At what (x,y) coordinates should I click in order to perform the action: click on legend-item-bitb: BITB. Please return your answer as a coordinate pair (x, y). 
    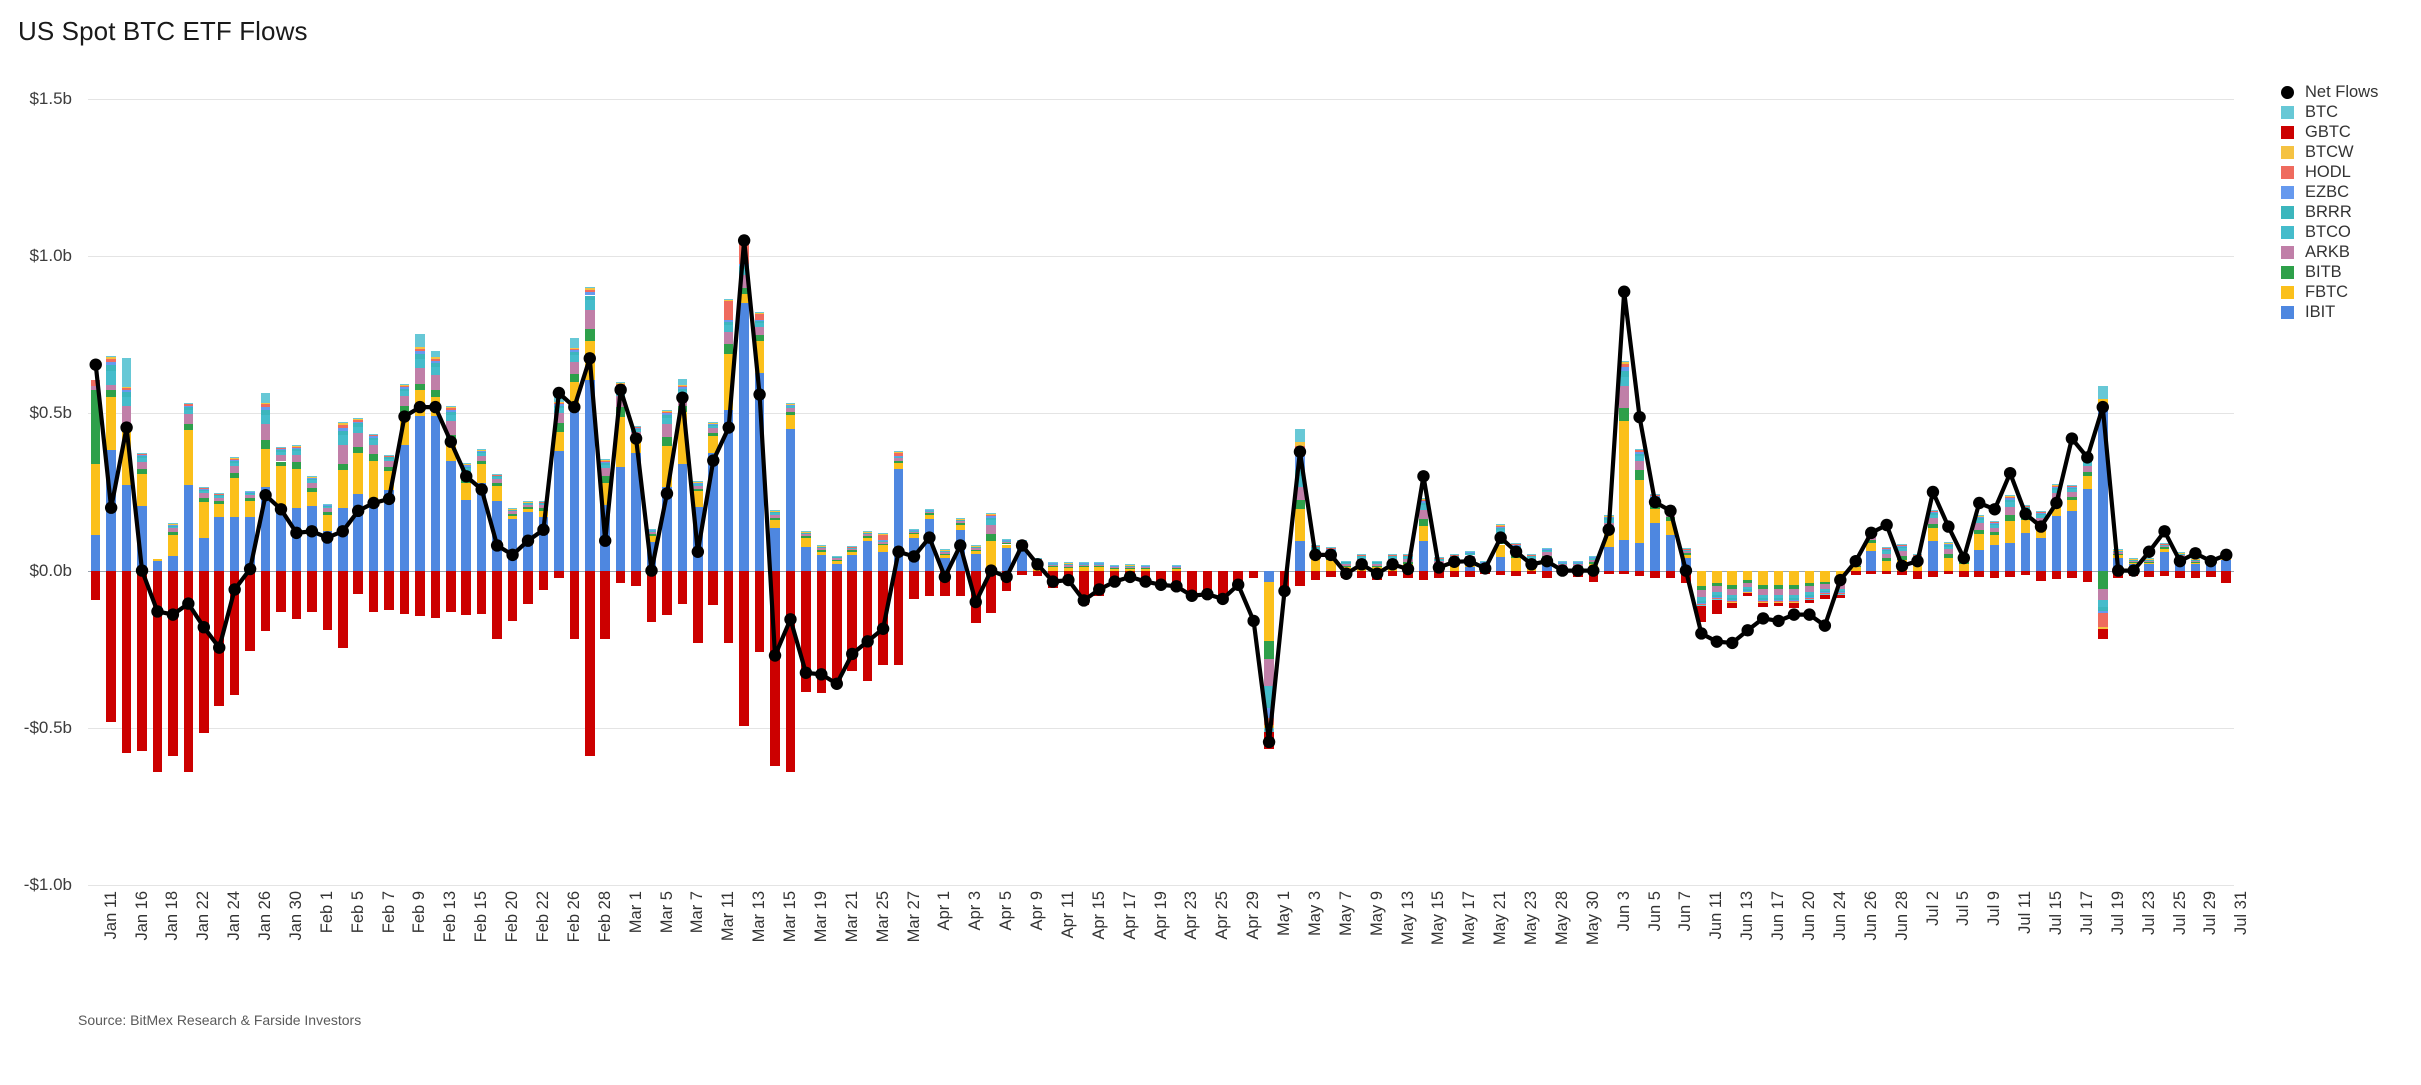
    Looking at the image, I should click on (2351, 272).